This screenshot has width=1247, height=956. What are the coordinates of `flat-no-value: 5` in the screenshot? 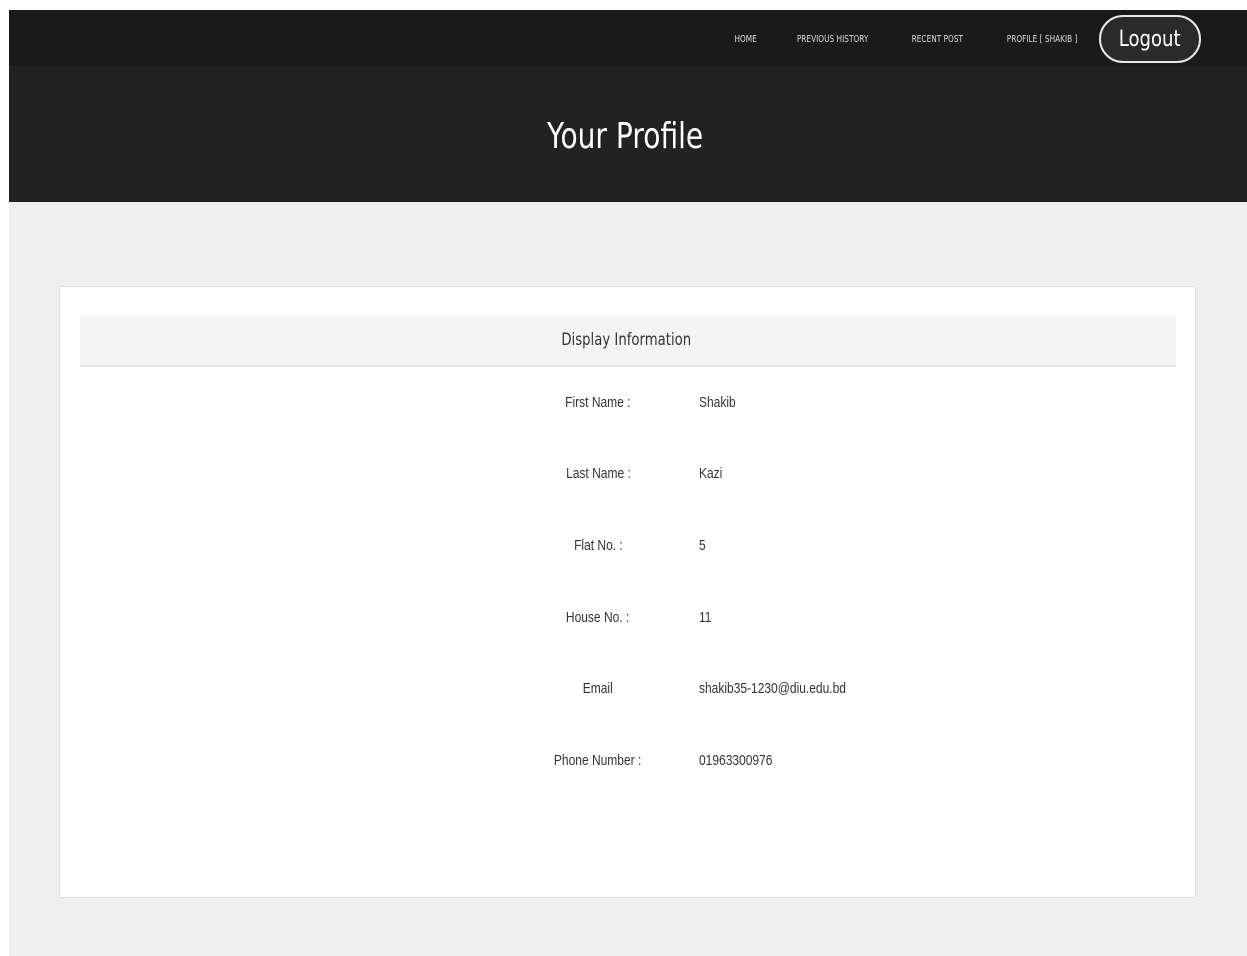 It's located at (702, 545).